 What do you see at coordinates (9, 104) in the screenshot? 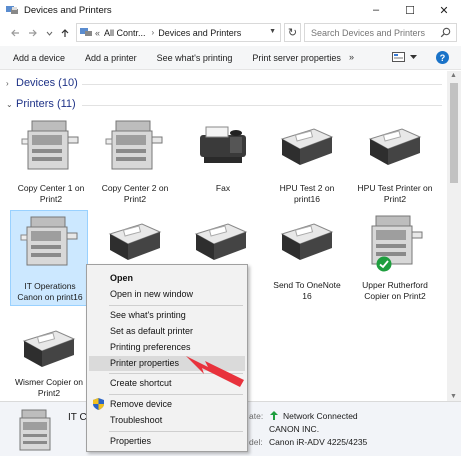
I see `collapse-caret-icon: ⌄` at bounding box center [9, 104].